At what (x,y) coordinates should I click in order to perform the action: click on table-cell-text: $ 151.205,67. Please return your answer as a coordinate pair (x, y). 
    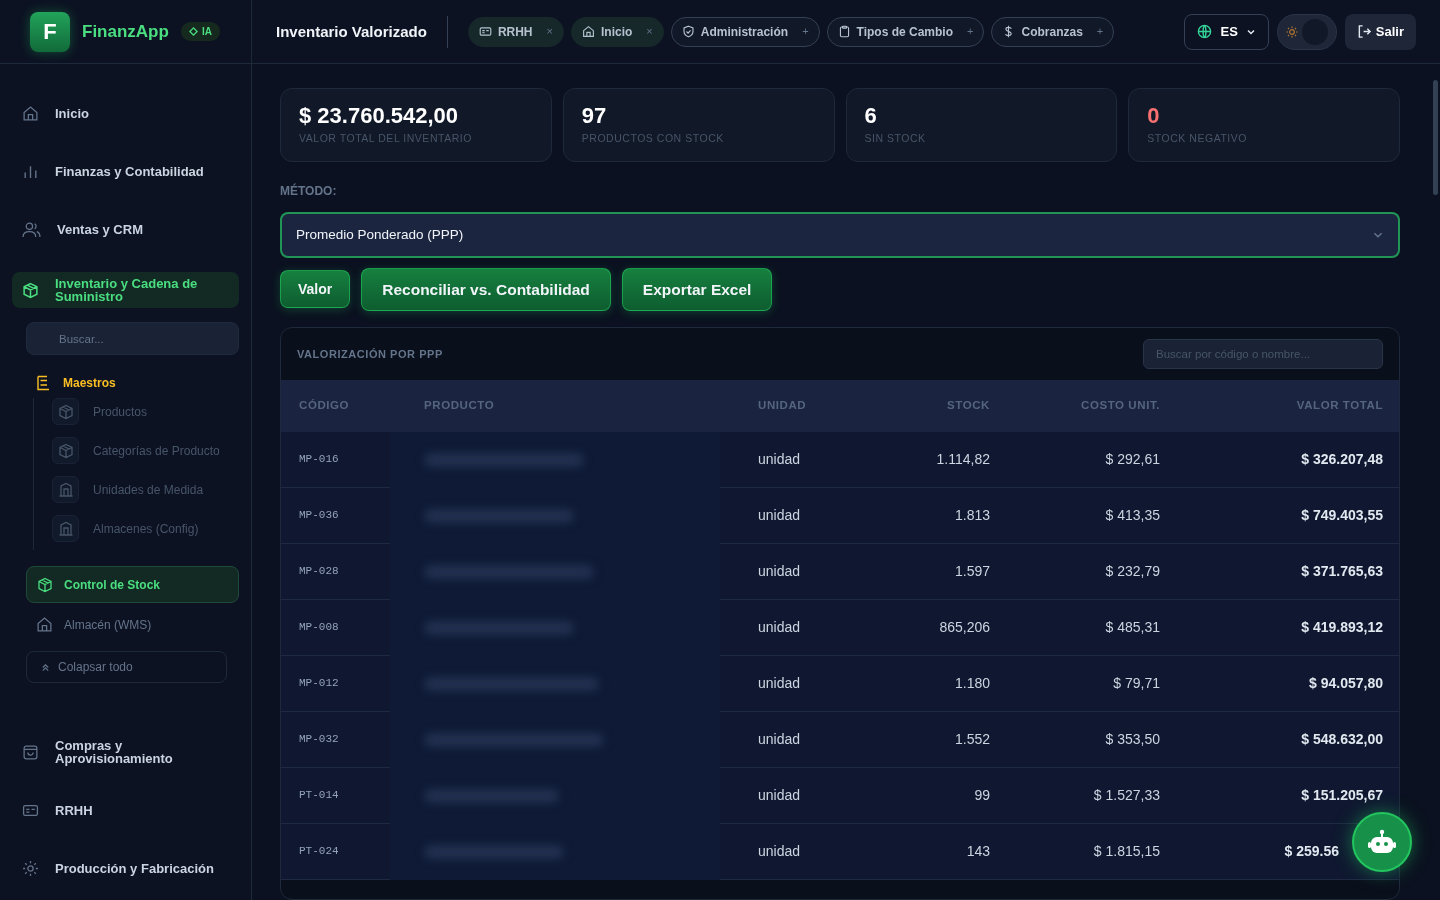
    Looking at the image, I should click on (1342, 795).